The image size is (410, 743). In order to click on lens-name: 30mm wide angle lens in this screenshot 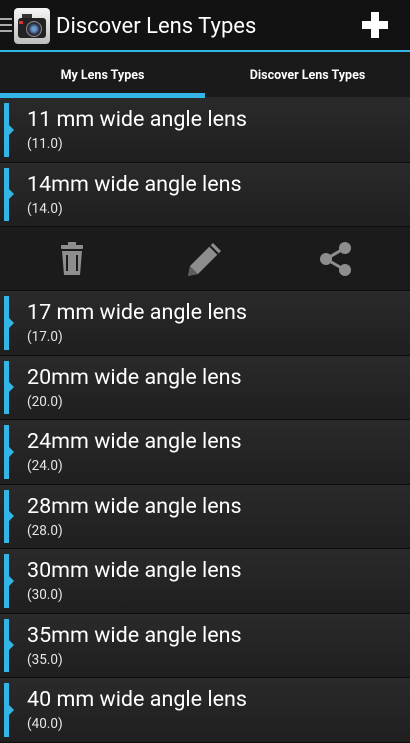, I will do `click(134, 570)`.